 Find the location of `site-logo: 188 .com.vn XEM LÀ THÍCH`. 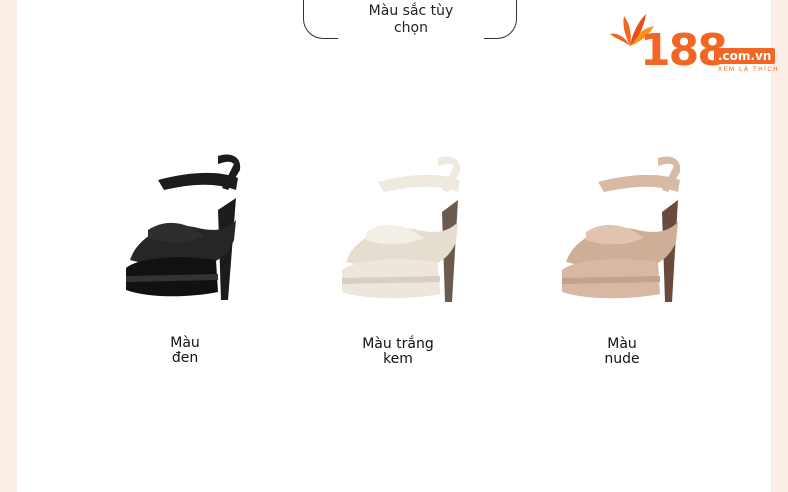

site-logo: 188 .com.vn XEM LÀ THÍCH is located at coordinates (697, 44).